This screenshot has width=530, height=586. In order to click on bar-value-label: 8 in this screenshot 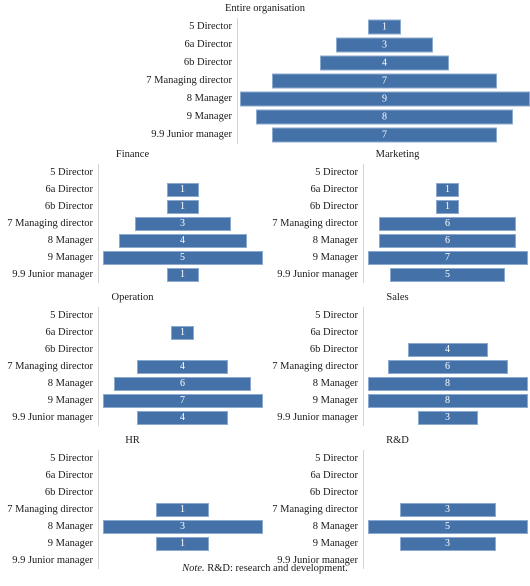, I will do `click(384, 116)`.